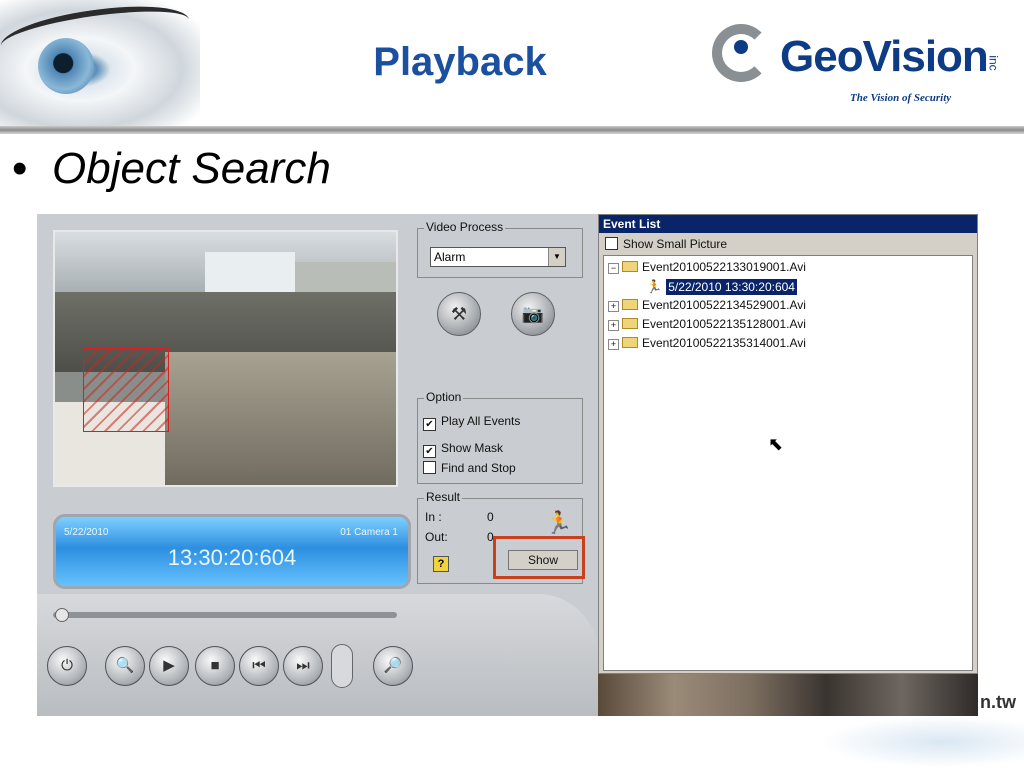 The width and height of the screenshot is (1024, 768). What do you see at coordinates (472, 448) in the screenshot?
I see `show-mask-label: Show Mask` at bounding box center [472, 448].